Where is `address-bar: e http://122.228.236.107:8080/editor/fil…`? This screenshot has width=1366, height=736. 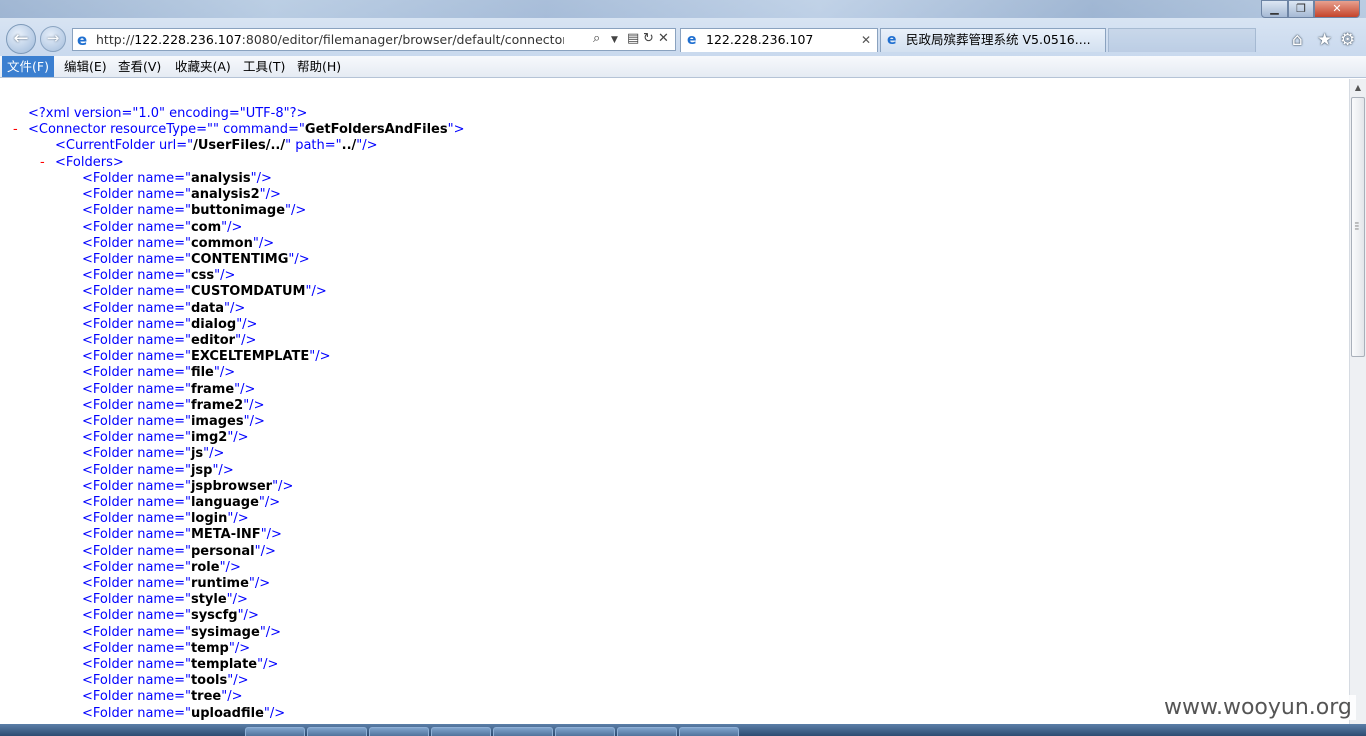
address-bar: e http://122.228.236.107:8080/editor/fil… is located at coordinates (374, 39).